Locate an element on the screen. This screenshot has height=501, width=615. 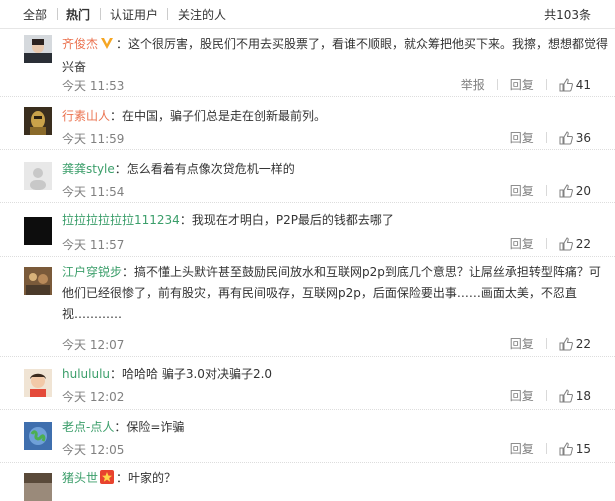
comment-body: 怎么看着有点像次贷危机一样的 is located at coordinates (210, 169).